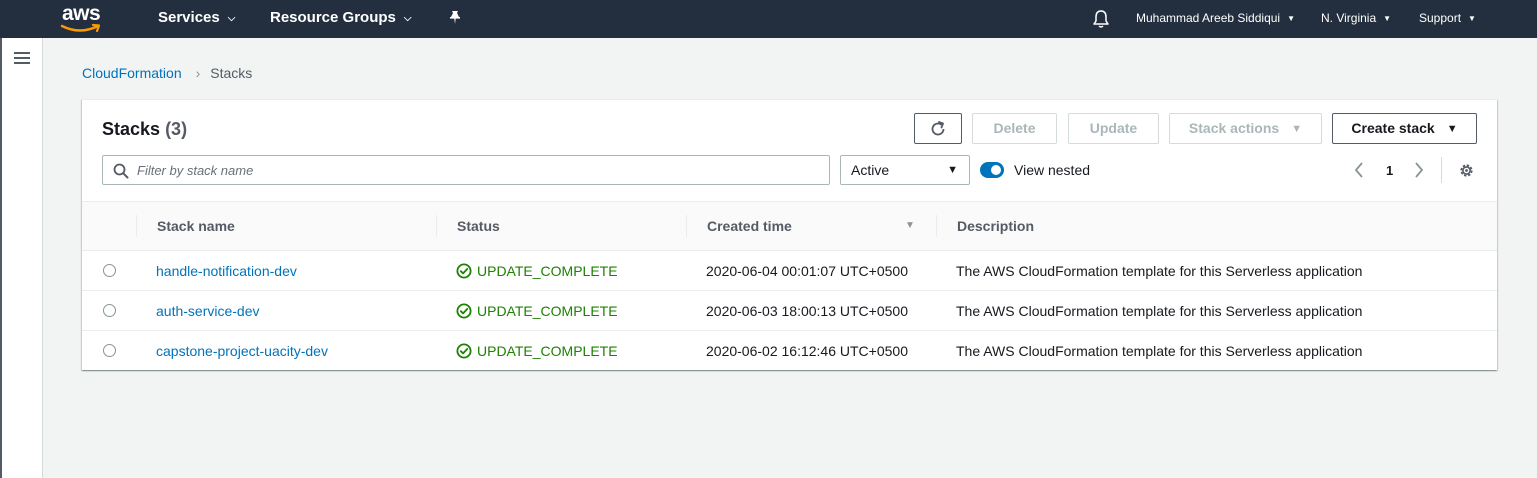 Image resolution: width=1537 pixels, height=478 pixels. I want to click on region-menu: N. Virginia ▼, so click(1356, 19).